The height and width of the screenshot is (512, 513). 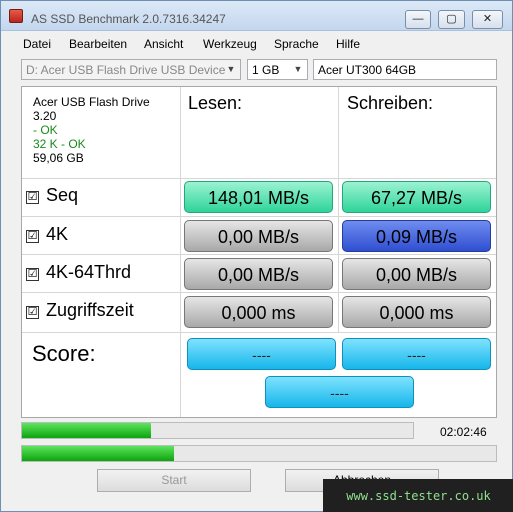 I want to click on 4k-read-result: 0,00 MB/s, so click(x=258, y=236).